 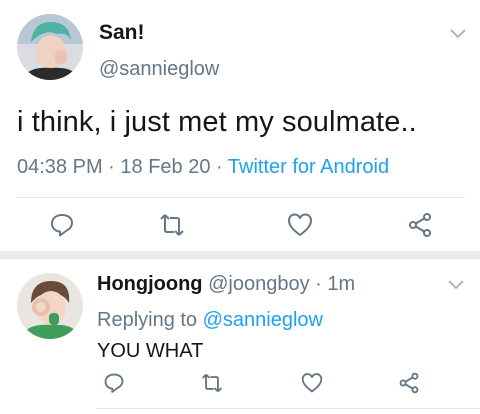 What do you see at coordinates (147, 320) in the screenshot?
I see `replying-to-label: Replying to` at bounding box center [147, 320].